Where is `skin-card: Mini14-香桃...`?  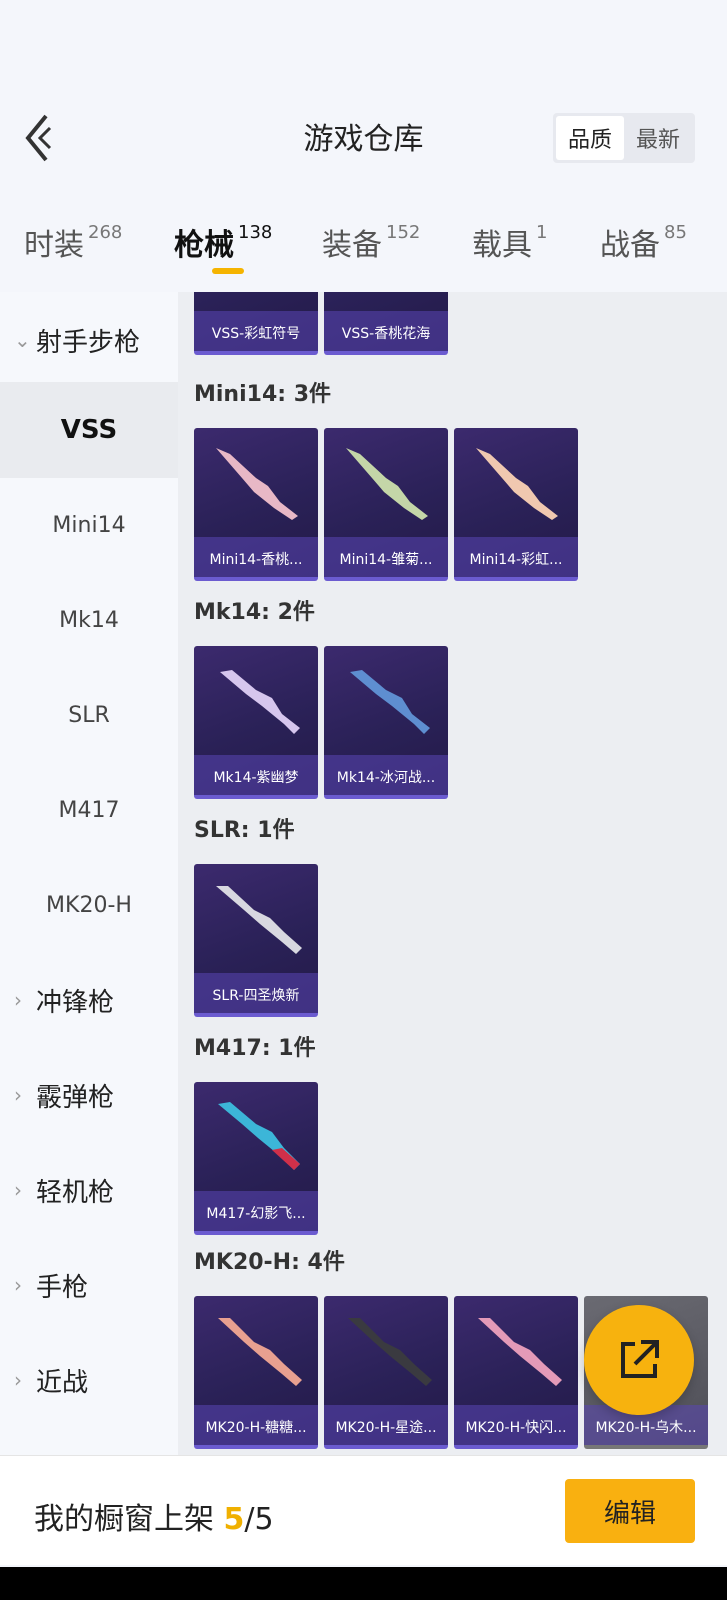
skin-card: Mini14-香桃... is located at coordinates (256, 504).